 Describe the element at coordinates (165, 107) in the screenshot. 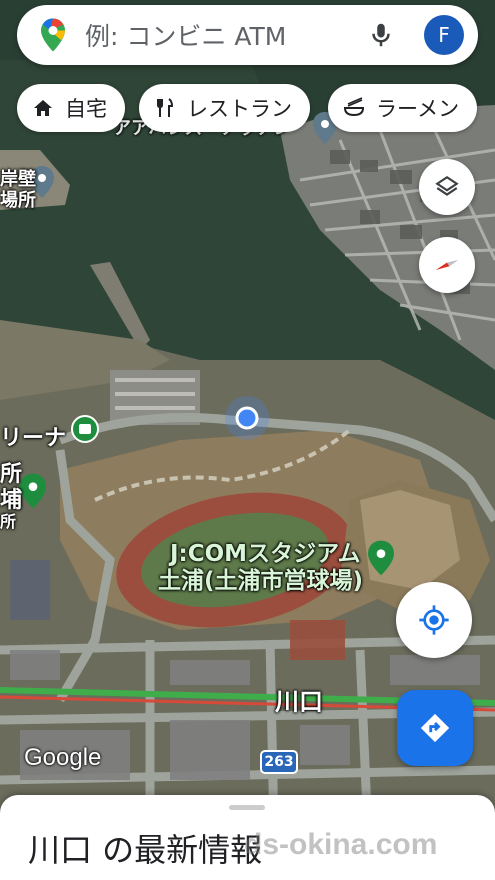

I see `restaurant-icon` at that location.